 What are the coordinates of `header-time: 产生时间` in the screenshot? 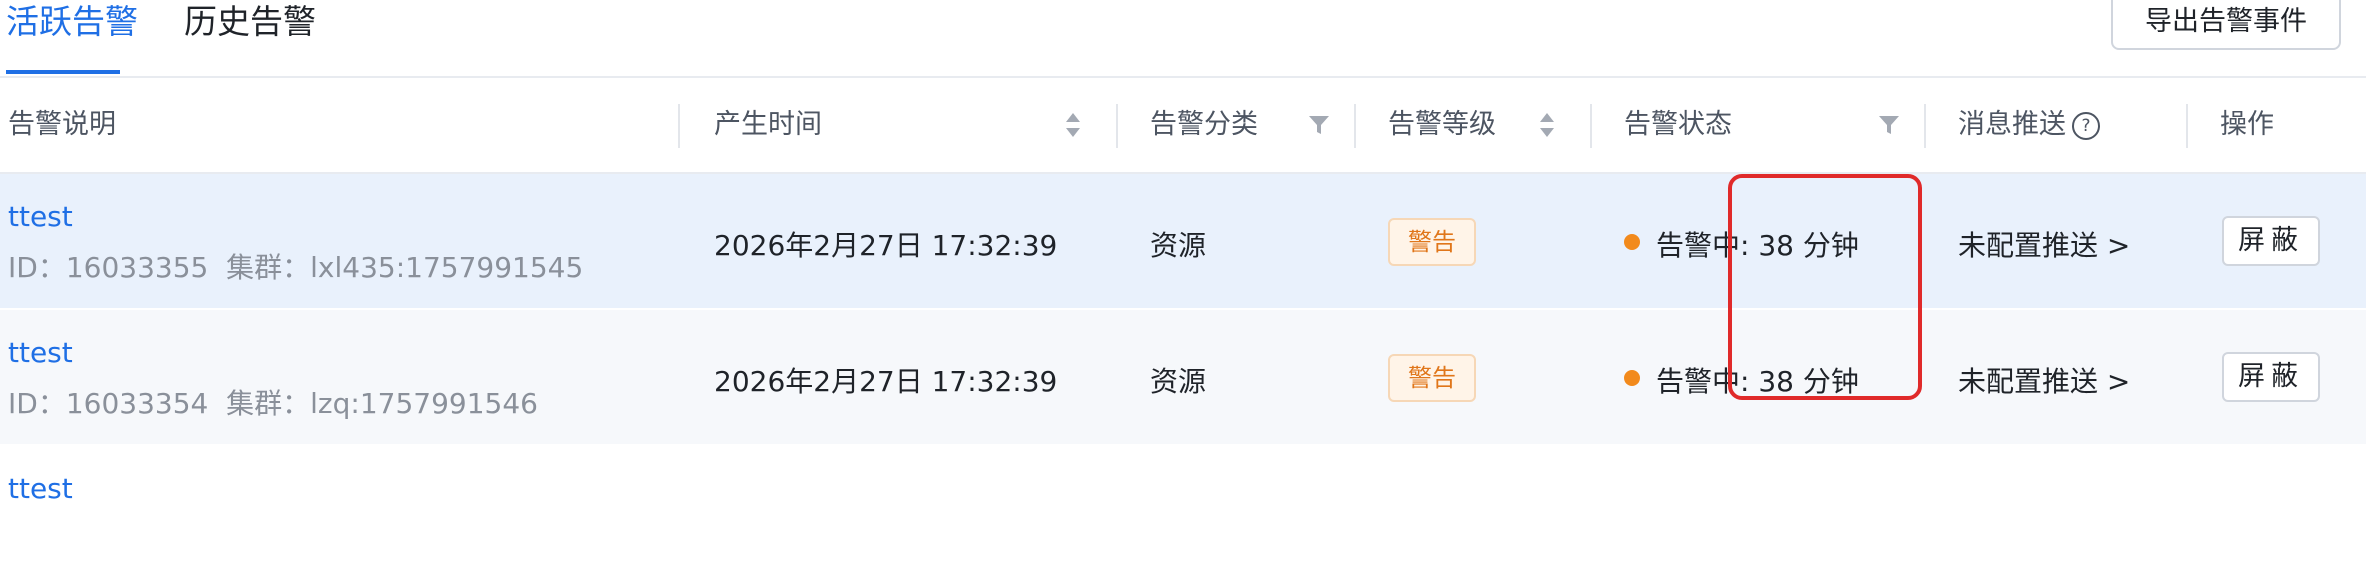 It's located at (768, 124).